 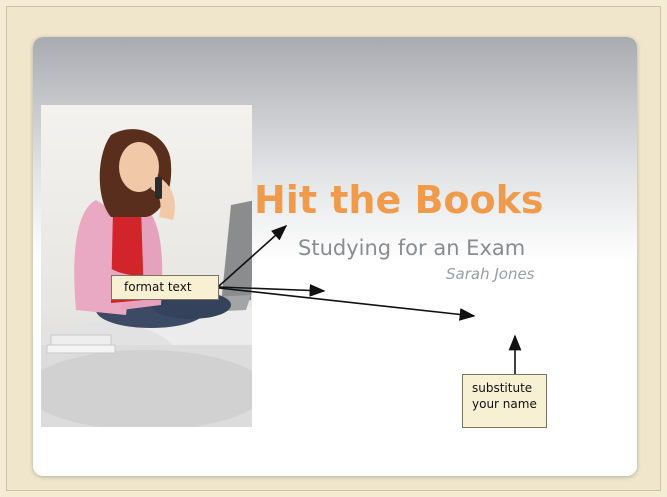 What do you see at coordinates (504, 404) in the screenshot?
I see `substitute-callout-line2: your name` at bounding box center [504, 404].